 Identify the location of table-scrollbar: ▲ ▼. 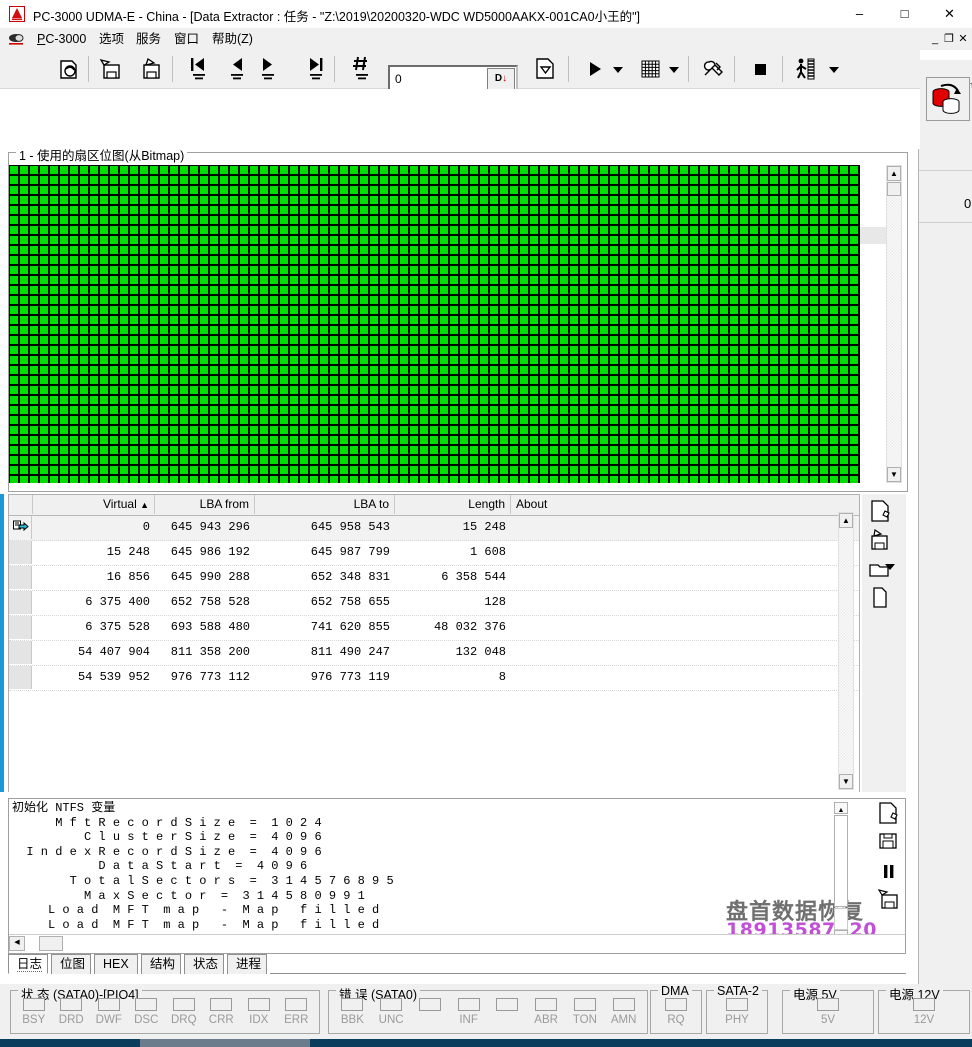
(846, 651).